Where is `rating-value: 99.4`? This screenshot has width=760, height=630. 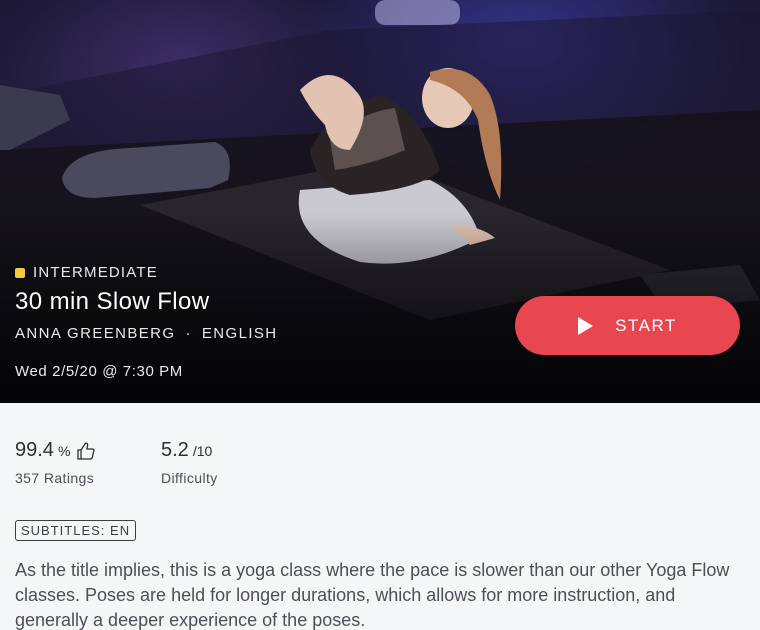 rating-value: 99.4 is located at coordinates (34, 450).